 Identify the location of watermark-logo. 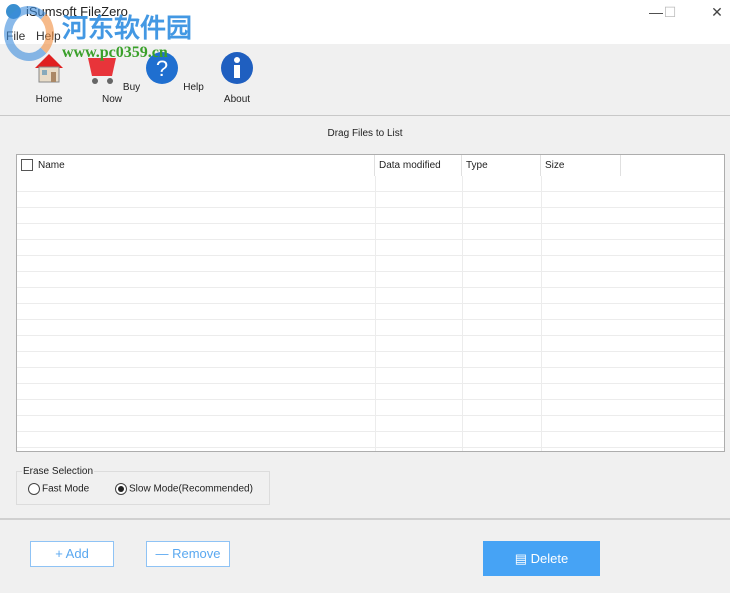
(29, 33).